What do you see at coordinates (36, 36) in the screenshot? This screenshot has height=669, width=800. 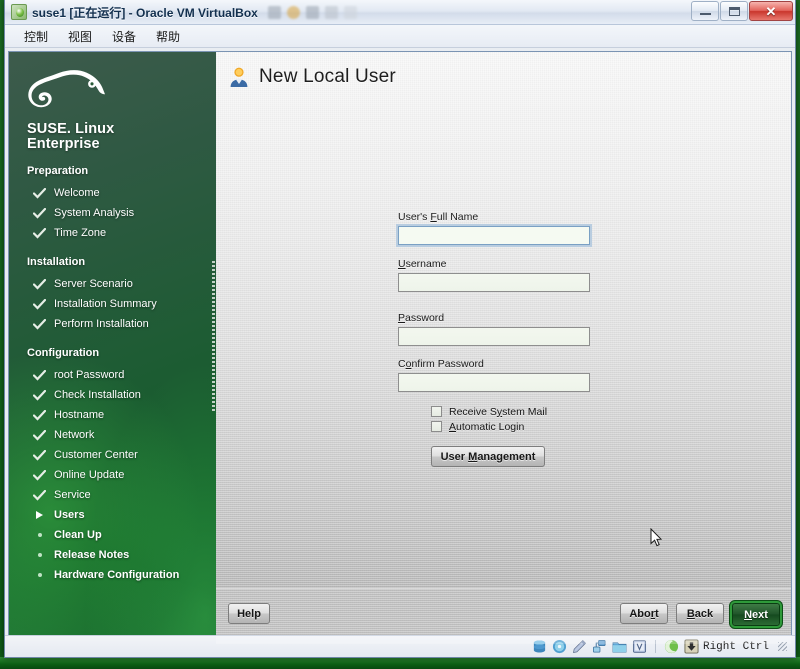 I see `menu-item-control: 控制` at bounding box center [36, 36].